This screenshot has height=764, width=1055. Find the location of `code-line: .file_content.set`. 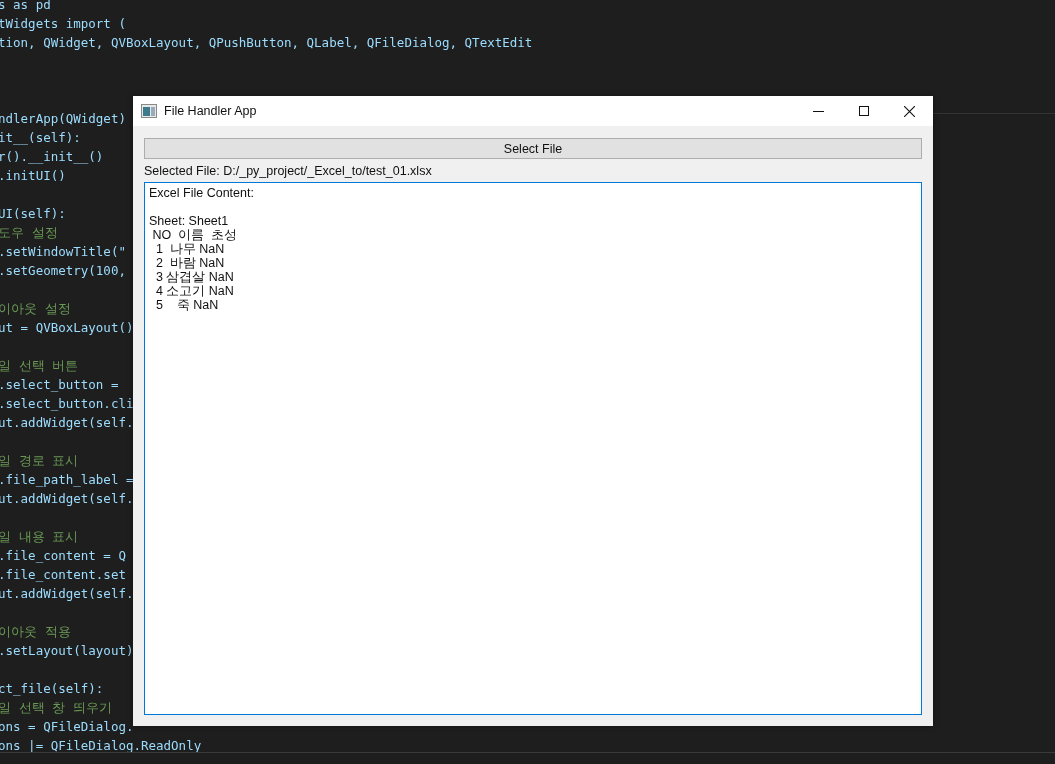

code-line: .file_content.set is located at coordinates (63, 575).